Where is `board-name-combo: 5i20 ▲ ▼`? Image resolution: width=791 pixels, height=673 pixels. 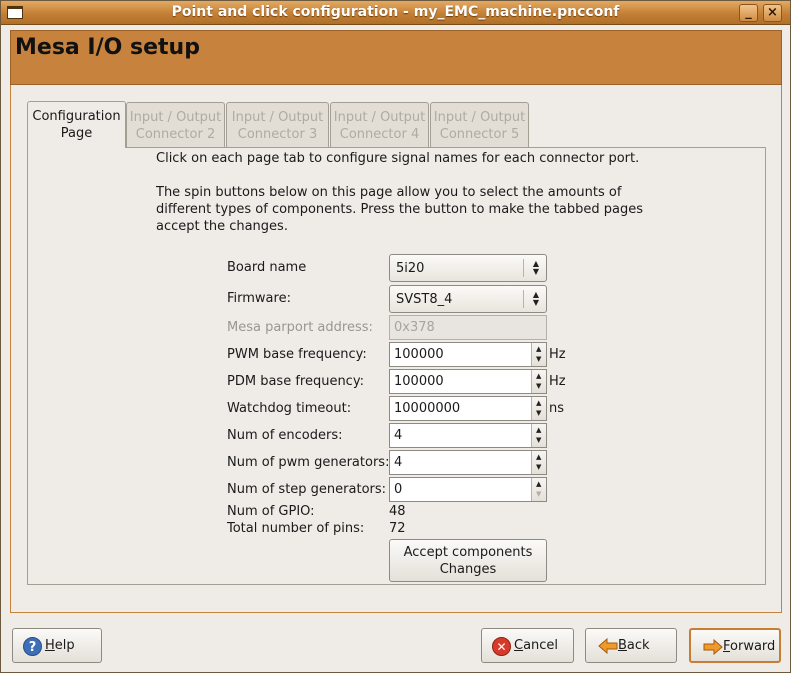 board-name-combo: 5i20 ▲ ▼ is located at coordinates (468, 268).